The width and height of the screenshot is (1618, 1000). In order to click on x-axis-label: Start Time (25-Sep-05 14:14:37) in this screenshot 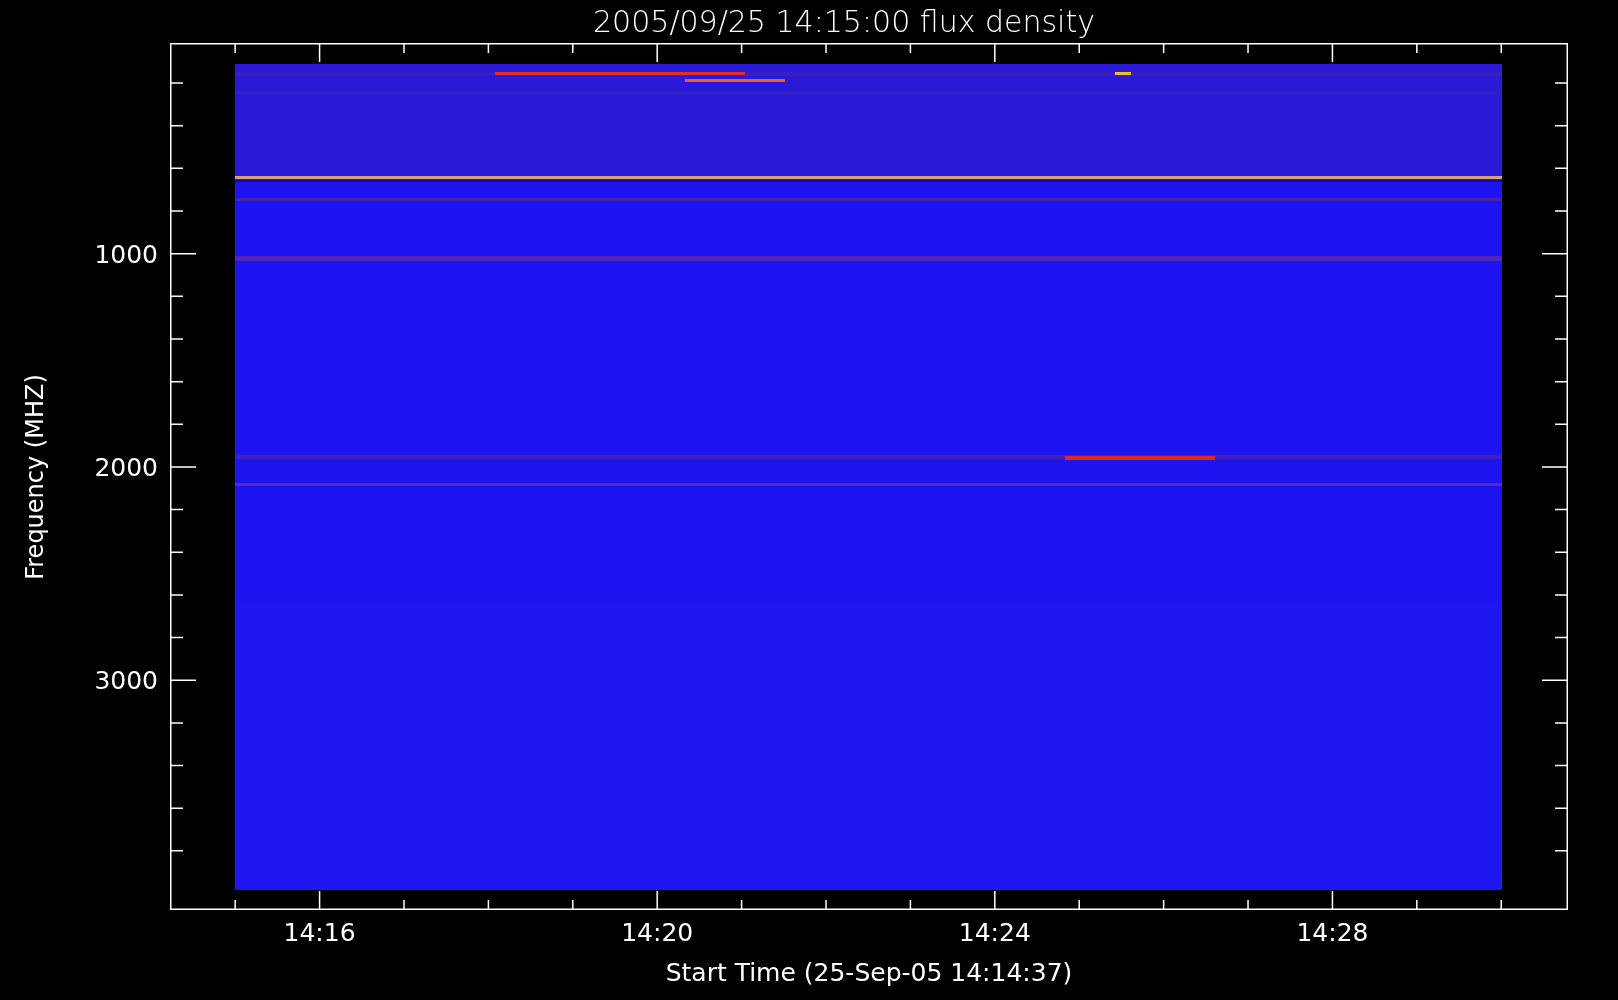, I will do `click(869, 973)`.